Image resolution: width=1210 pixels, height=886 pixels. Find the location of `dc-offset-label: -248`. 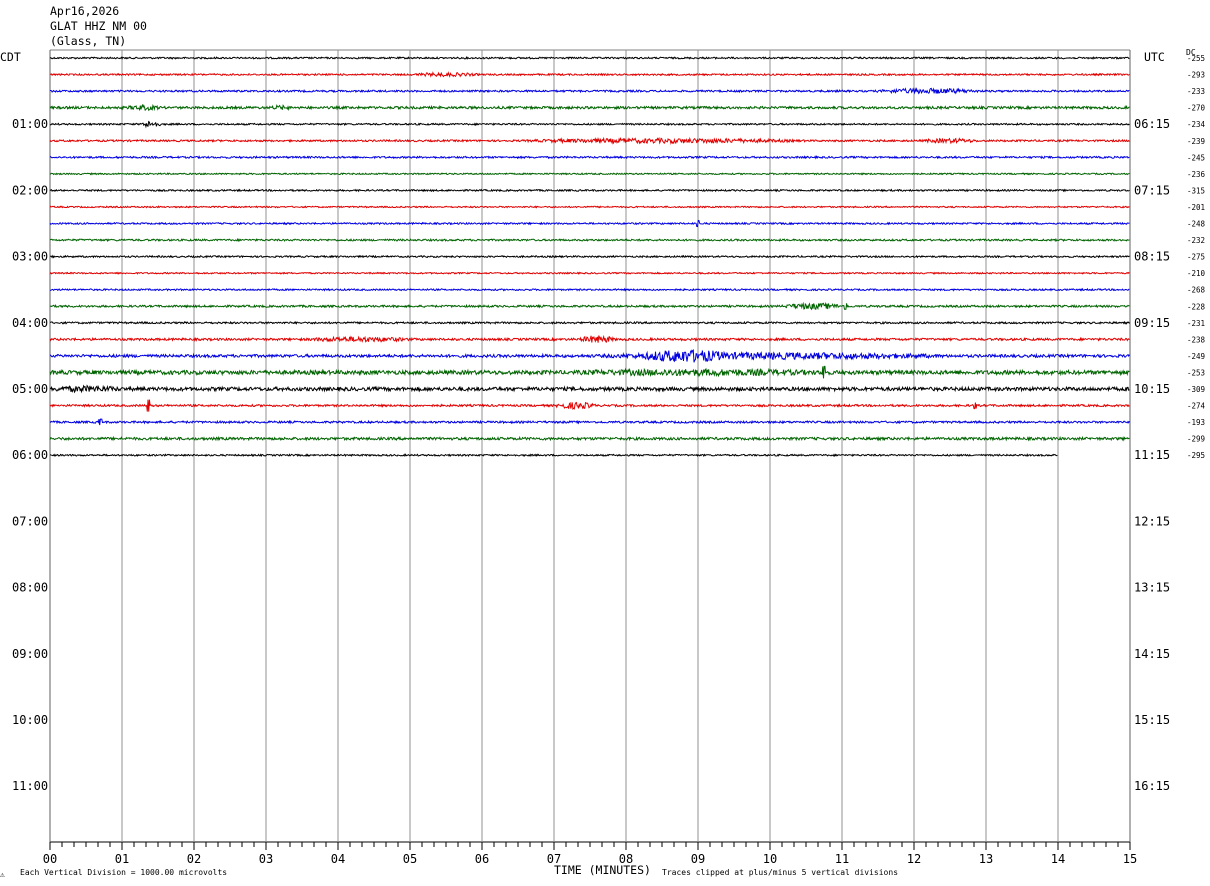

dc-offset-label: -248 is located at coordinates (1196, 224).